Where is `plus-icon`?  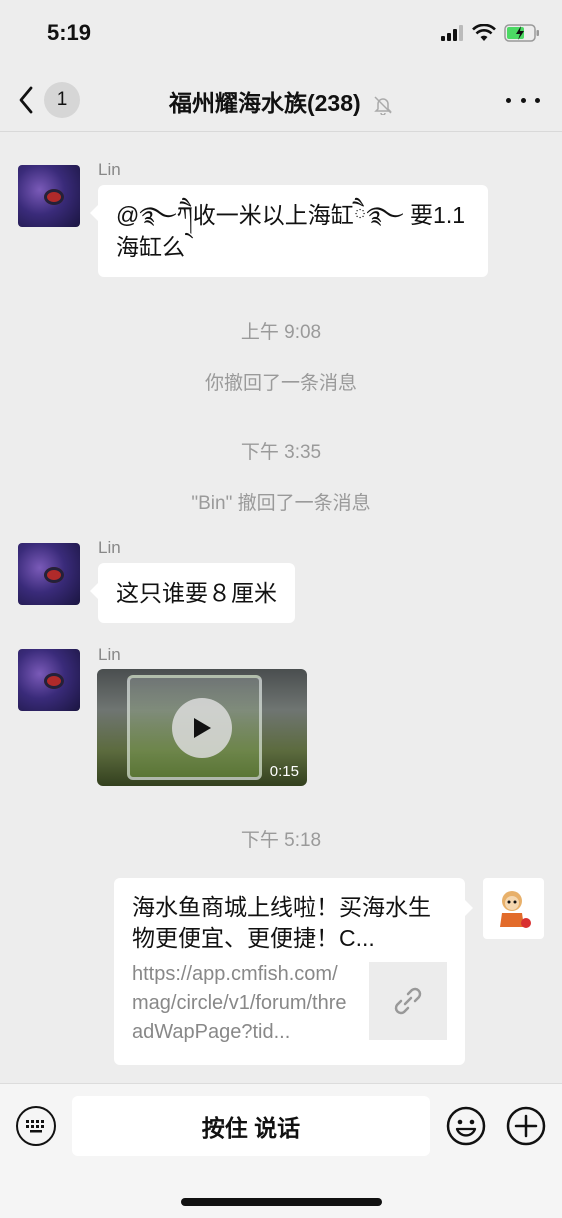
plus-icon is located at coordinates (526, 1126).